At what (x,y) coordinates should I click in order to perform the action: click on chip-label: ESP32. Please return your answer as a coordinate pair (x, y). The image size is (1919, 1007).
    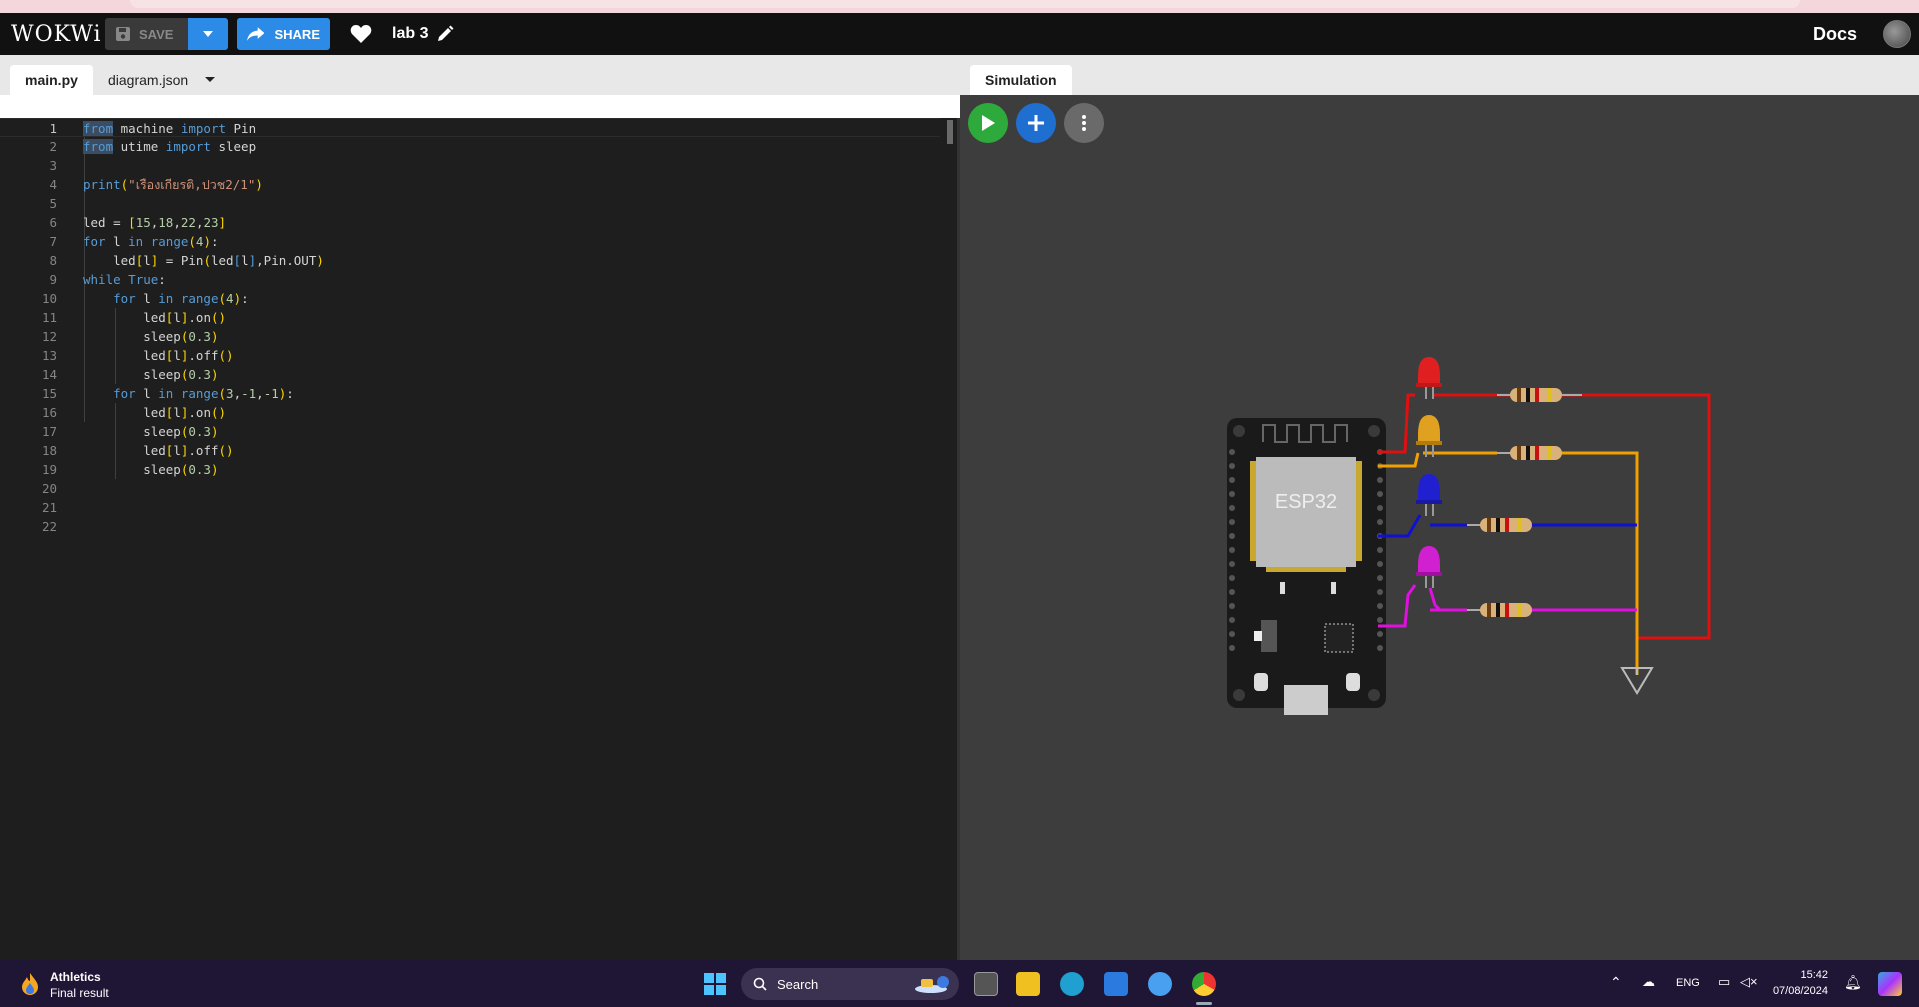
    Looking at the image, I should click on (1306, 502).